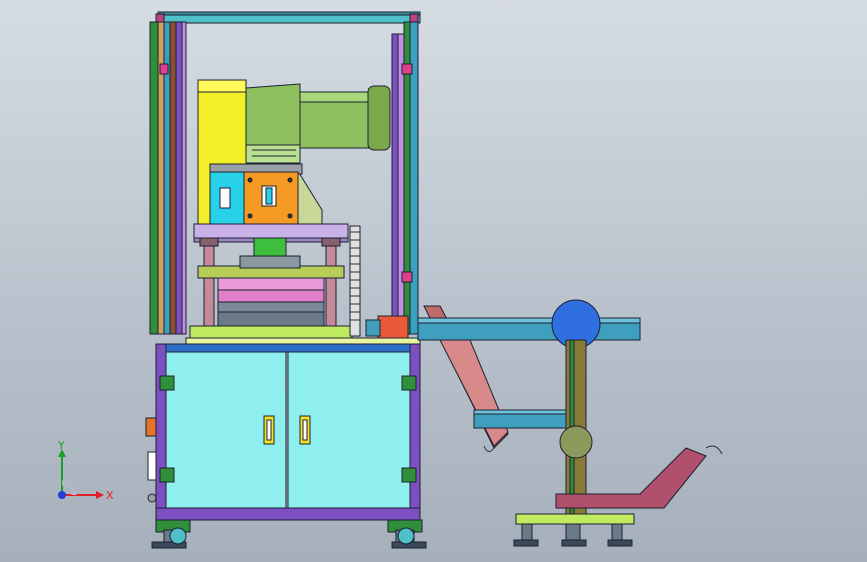 The height and width of the screenshot is (562, 867). I want to click on press-base-plate, so click(271, 332).